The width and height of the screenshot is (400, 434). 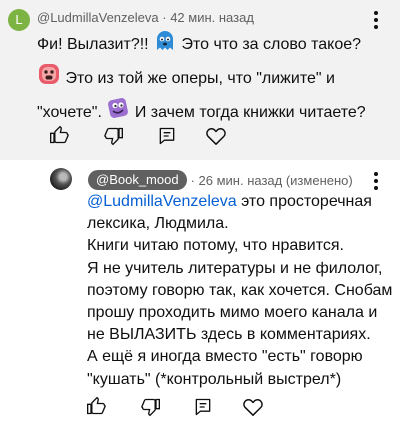 What do you see at coordinates (232, 313) in the screenshot?
I see `comment-line: прошу проходить мимо моего канала и` at bounding box center [232, 313].